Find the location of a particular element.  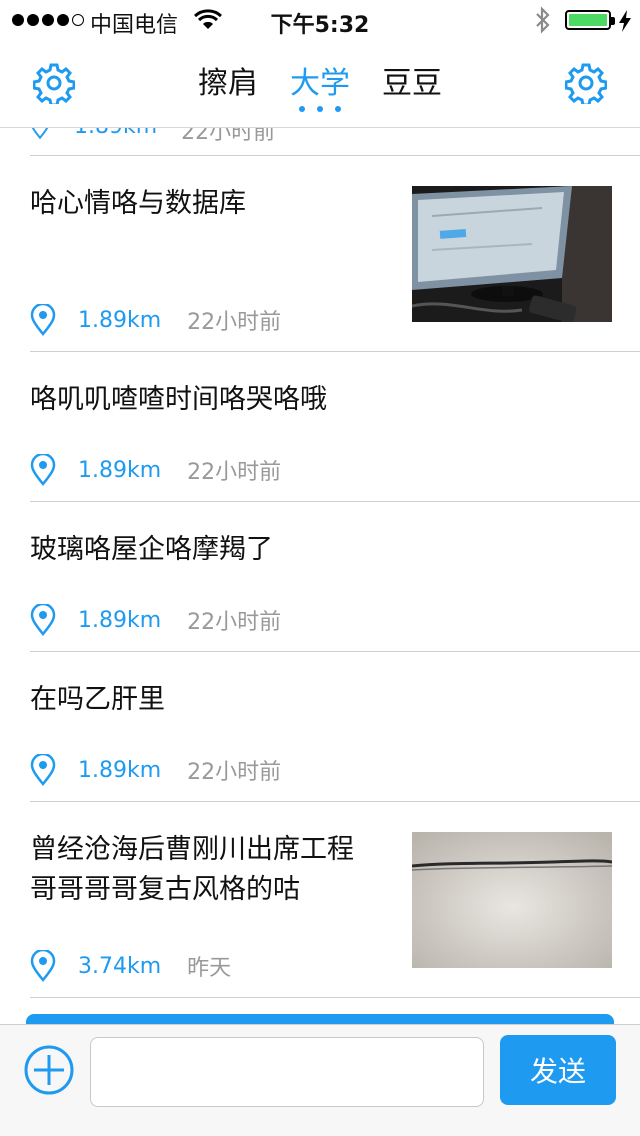

message-input is located at coordinates (287, 1072).